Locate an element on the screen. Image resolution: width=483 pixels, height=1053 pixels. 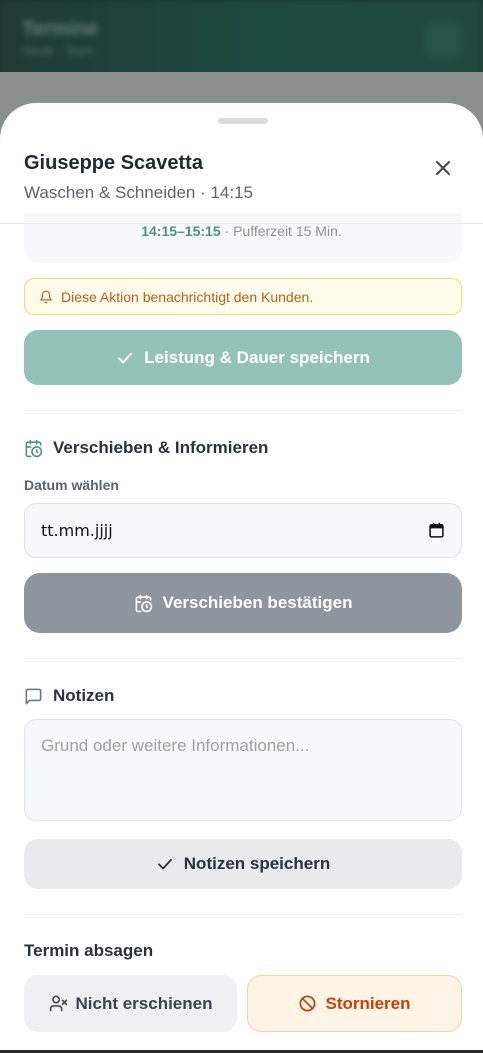
notification-notice: Diese Aktion benachrichtigt den Kunden. is located at coordinates (243, 296).